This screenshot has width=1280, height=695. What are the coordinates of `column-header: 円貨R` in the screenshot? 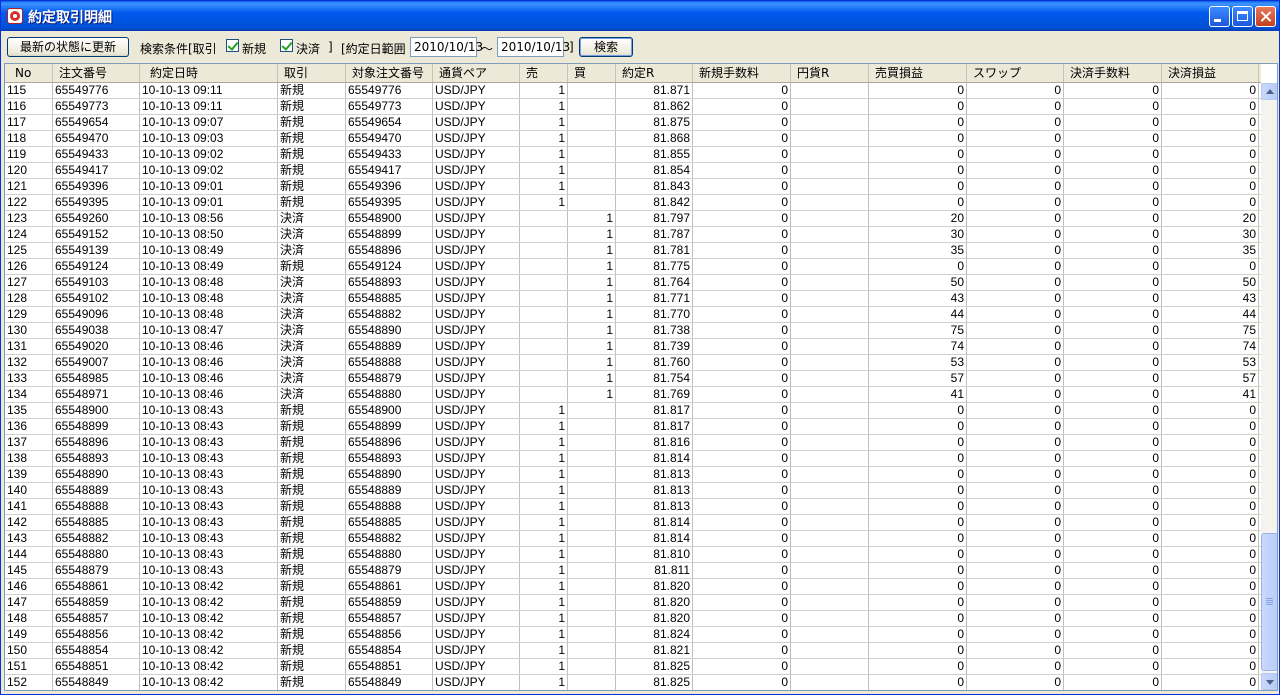 It's located at (830, 73).